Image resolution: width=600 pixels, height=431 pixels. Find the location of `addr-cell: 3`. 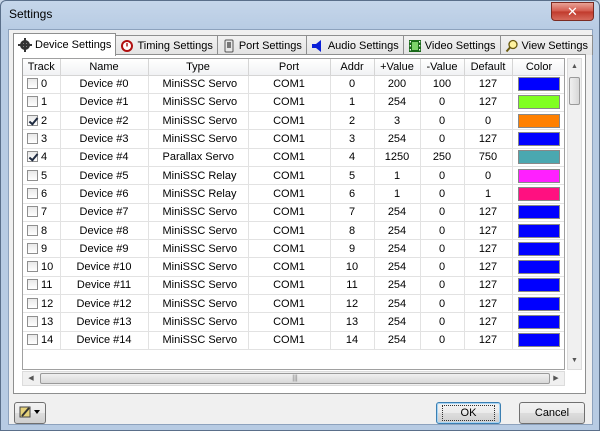

addr-cell: 3 is located at coordinates (352, 139).